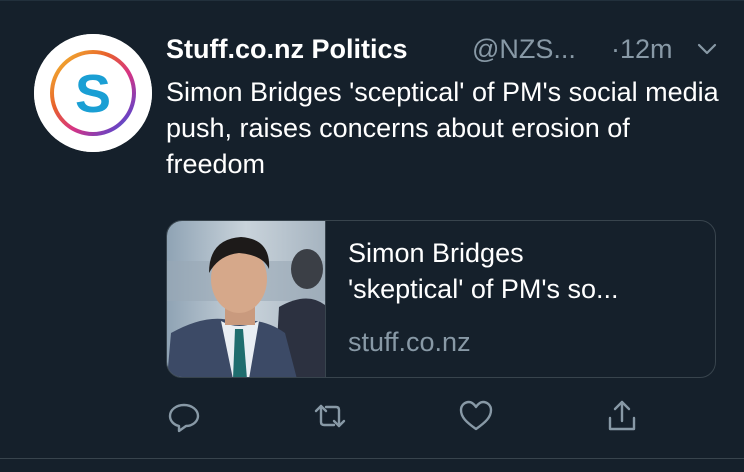 This screenshot has width=744, height=472. What do you see at coordinates (325, 299) in the screenshot?
I see `card-divider` at bounding box center [325, 299].